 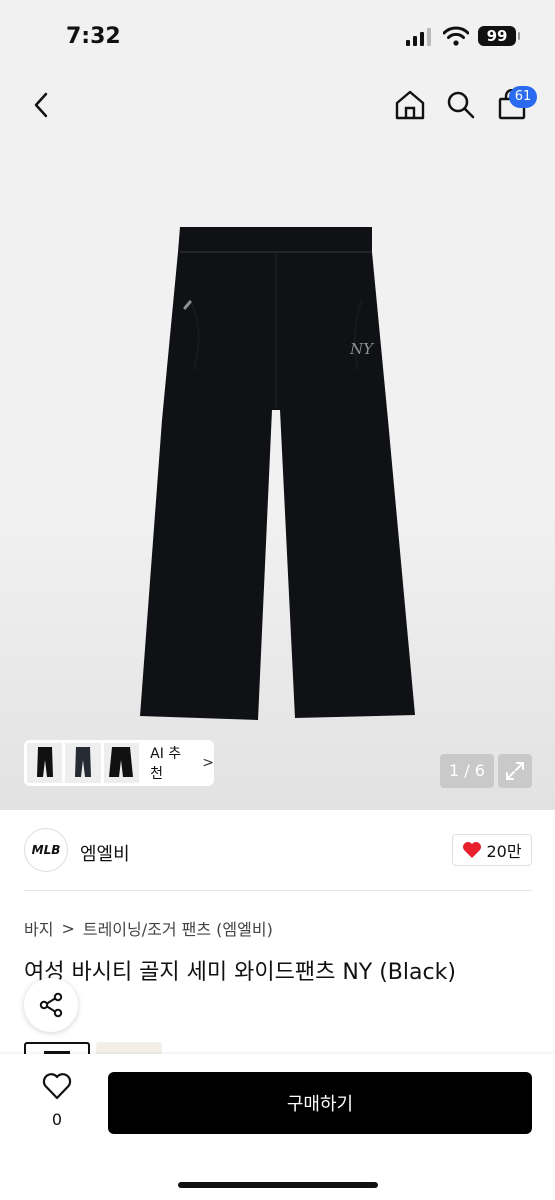 What do you see at coordinates (57, 1086) in the screenshot?
I see `heart-outline-icon` at bounding box center [57, 1086].